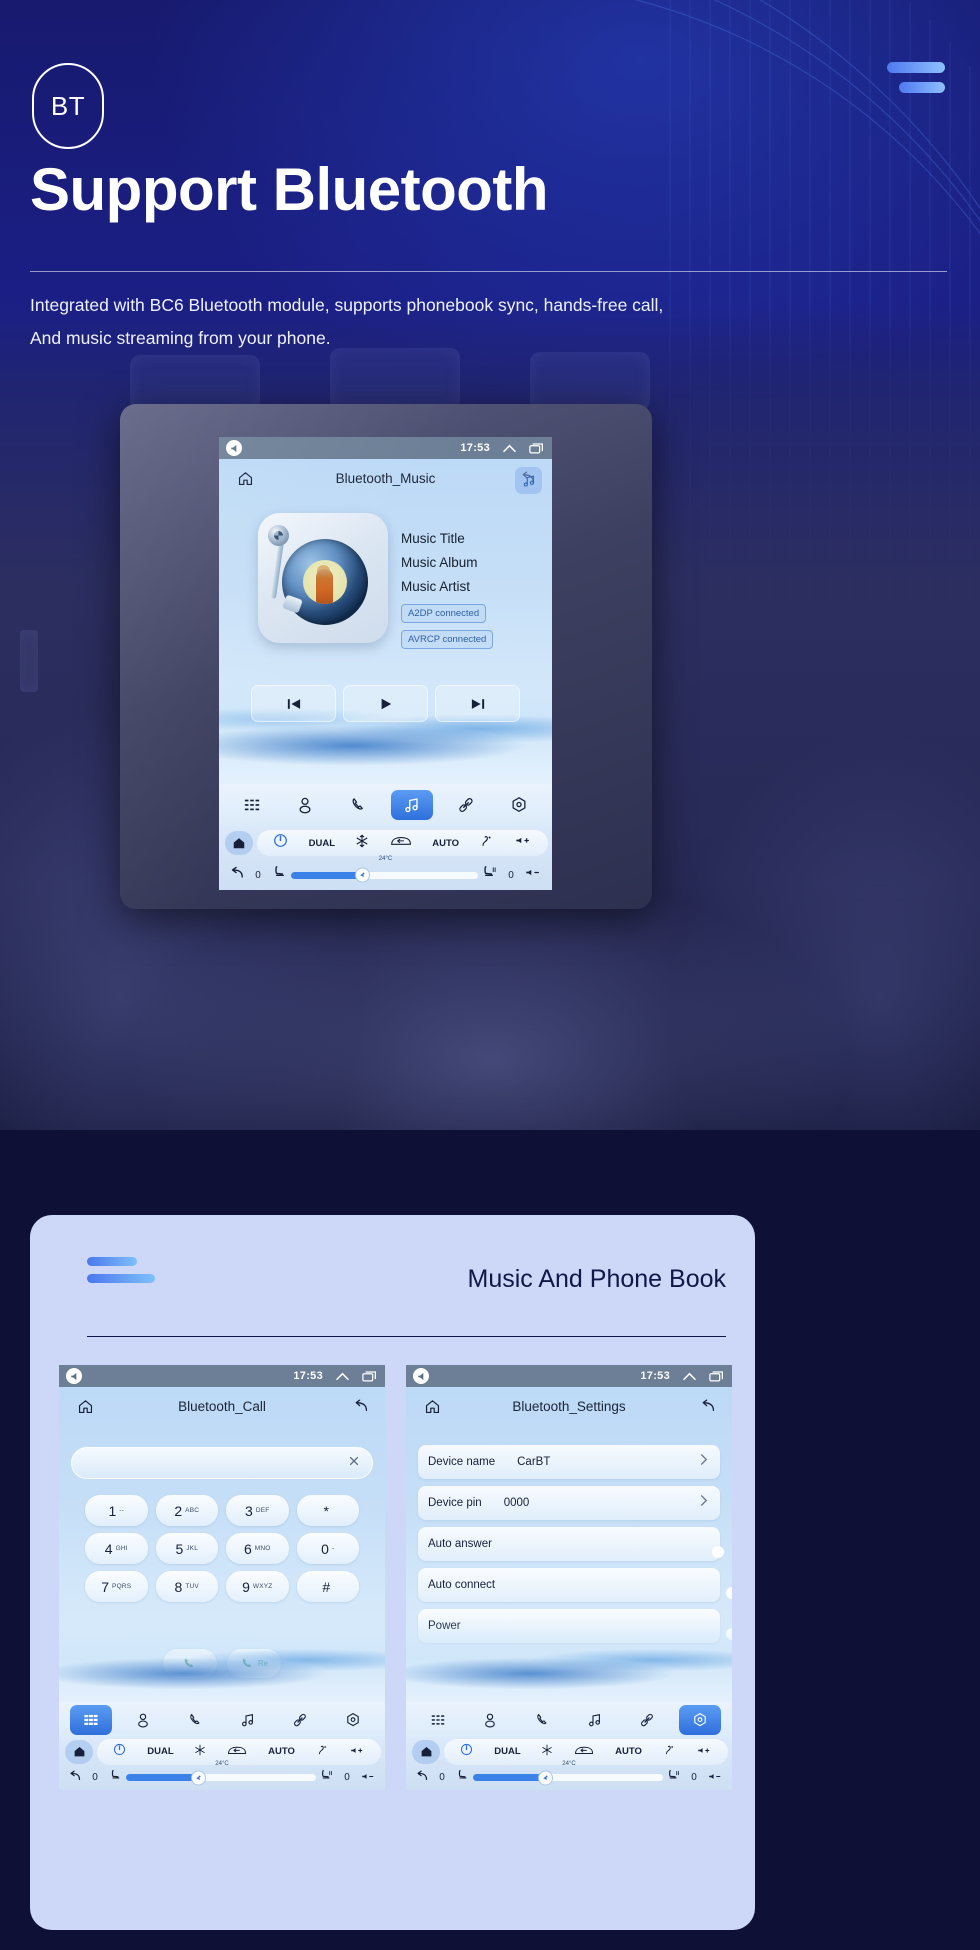  I want to click on next-track-button, so click(477, 703).